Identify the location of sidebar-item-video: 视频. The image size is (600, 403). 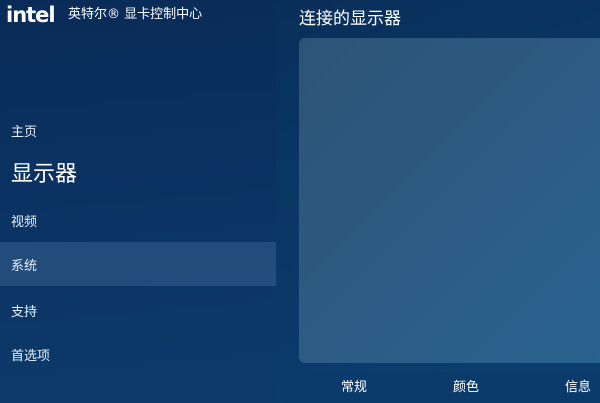
(138, 220).